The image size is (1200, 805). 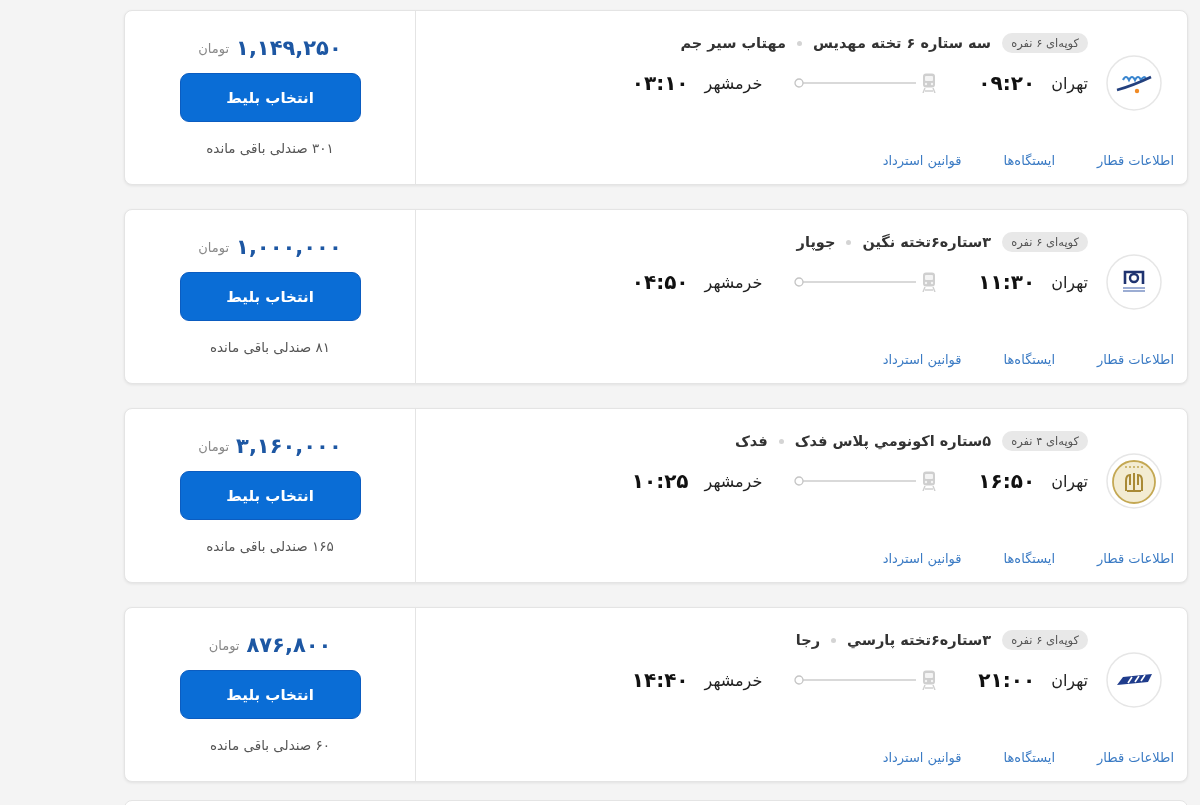 I want to click on square-logo-icon, so click(x=1134, y=282).